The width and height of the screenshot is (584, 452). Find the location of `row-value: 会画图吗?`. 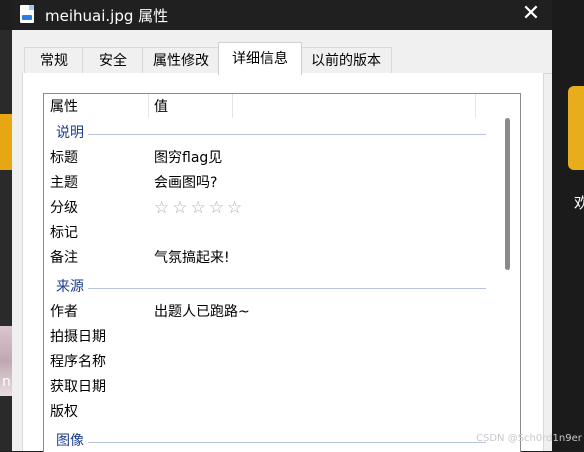

row-value: 会画图吗? is located at coordinates (185, 183).